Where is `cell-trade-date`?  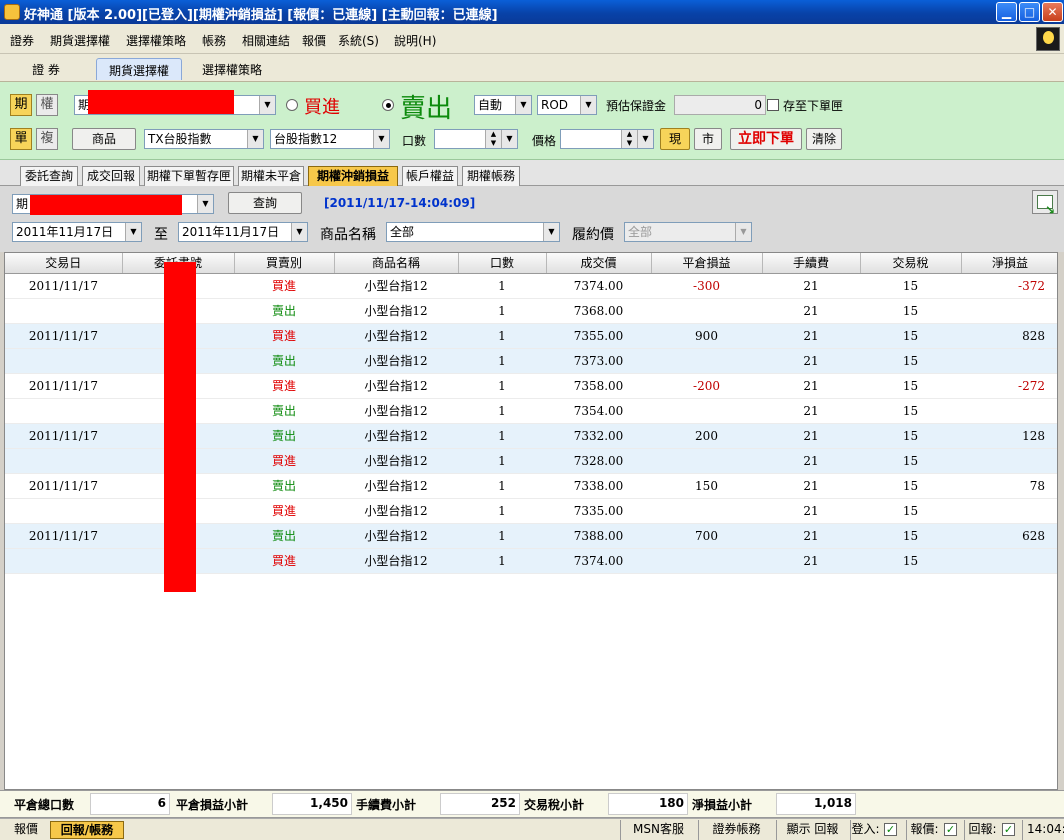
cell-trade-date is located at coordinates (63, 561).